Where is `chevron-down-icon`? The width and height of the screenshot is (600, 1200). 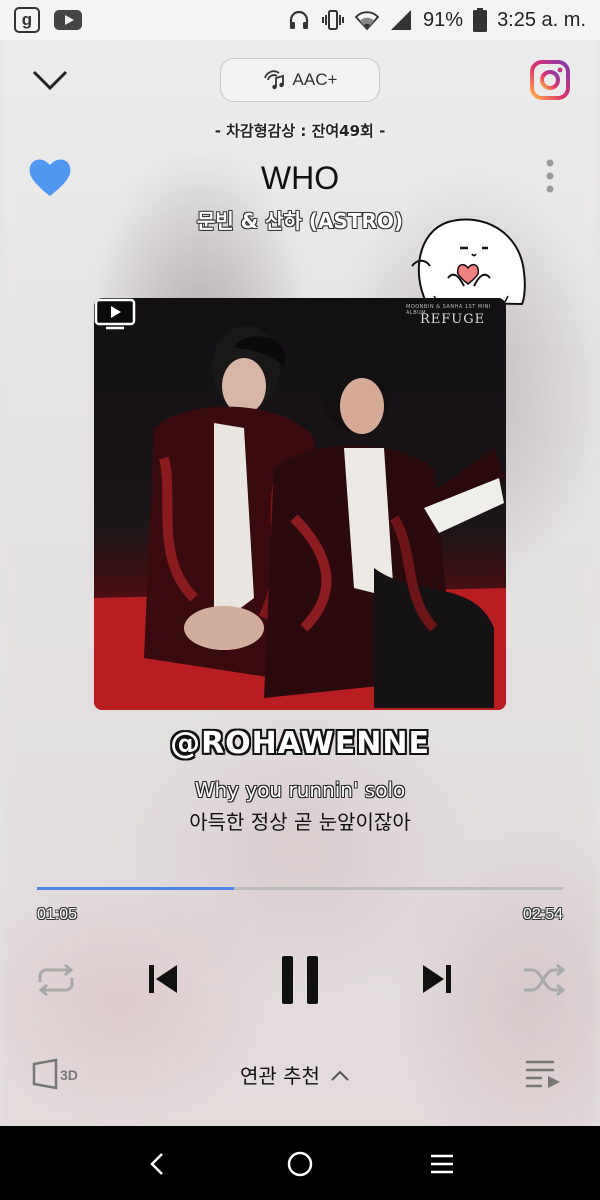 chevron-down-icon is located at coordinates (50, 82).